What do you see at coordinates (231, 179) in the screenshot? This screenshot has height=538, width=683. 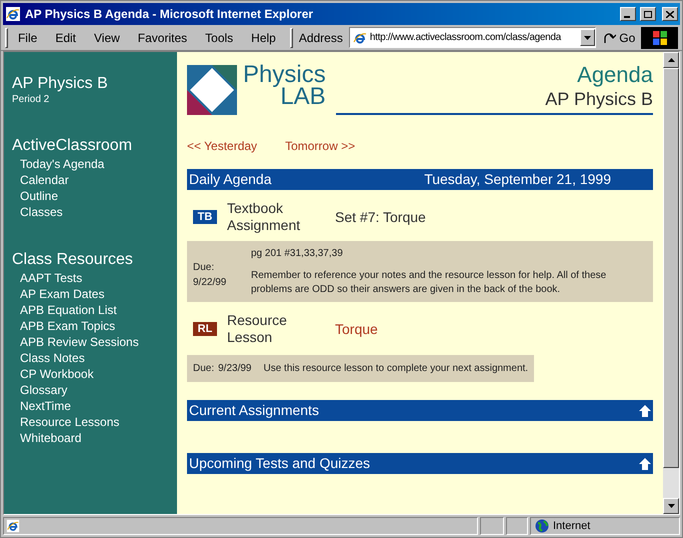 I see `agenda-label: Daily Agenda` at bounding box center [231, 179].